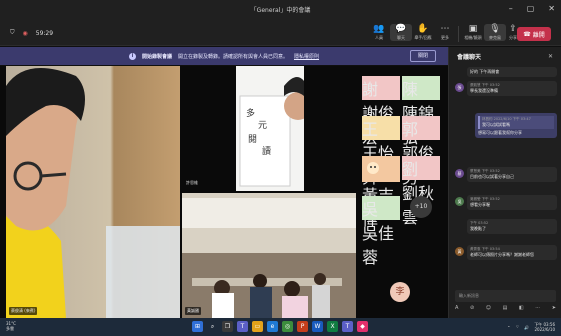 This screenshot has height=336, width=561. I want to click on close-window-icon: ✕, so click(551, 8).